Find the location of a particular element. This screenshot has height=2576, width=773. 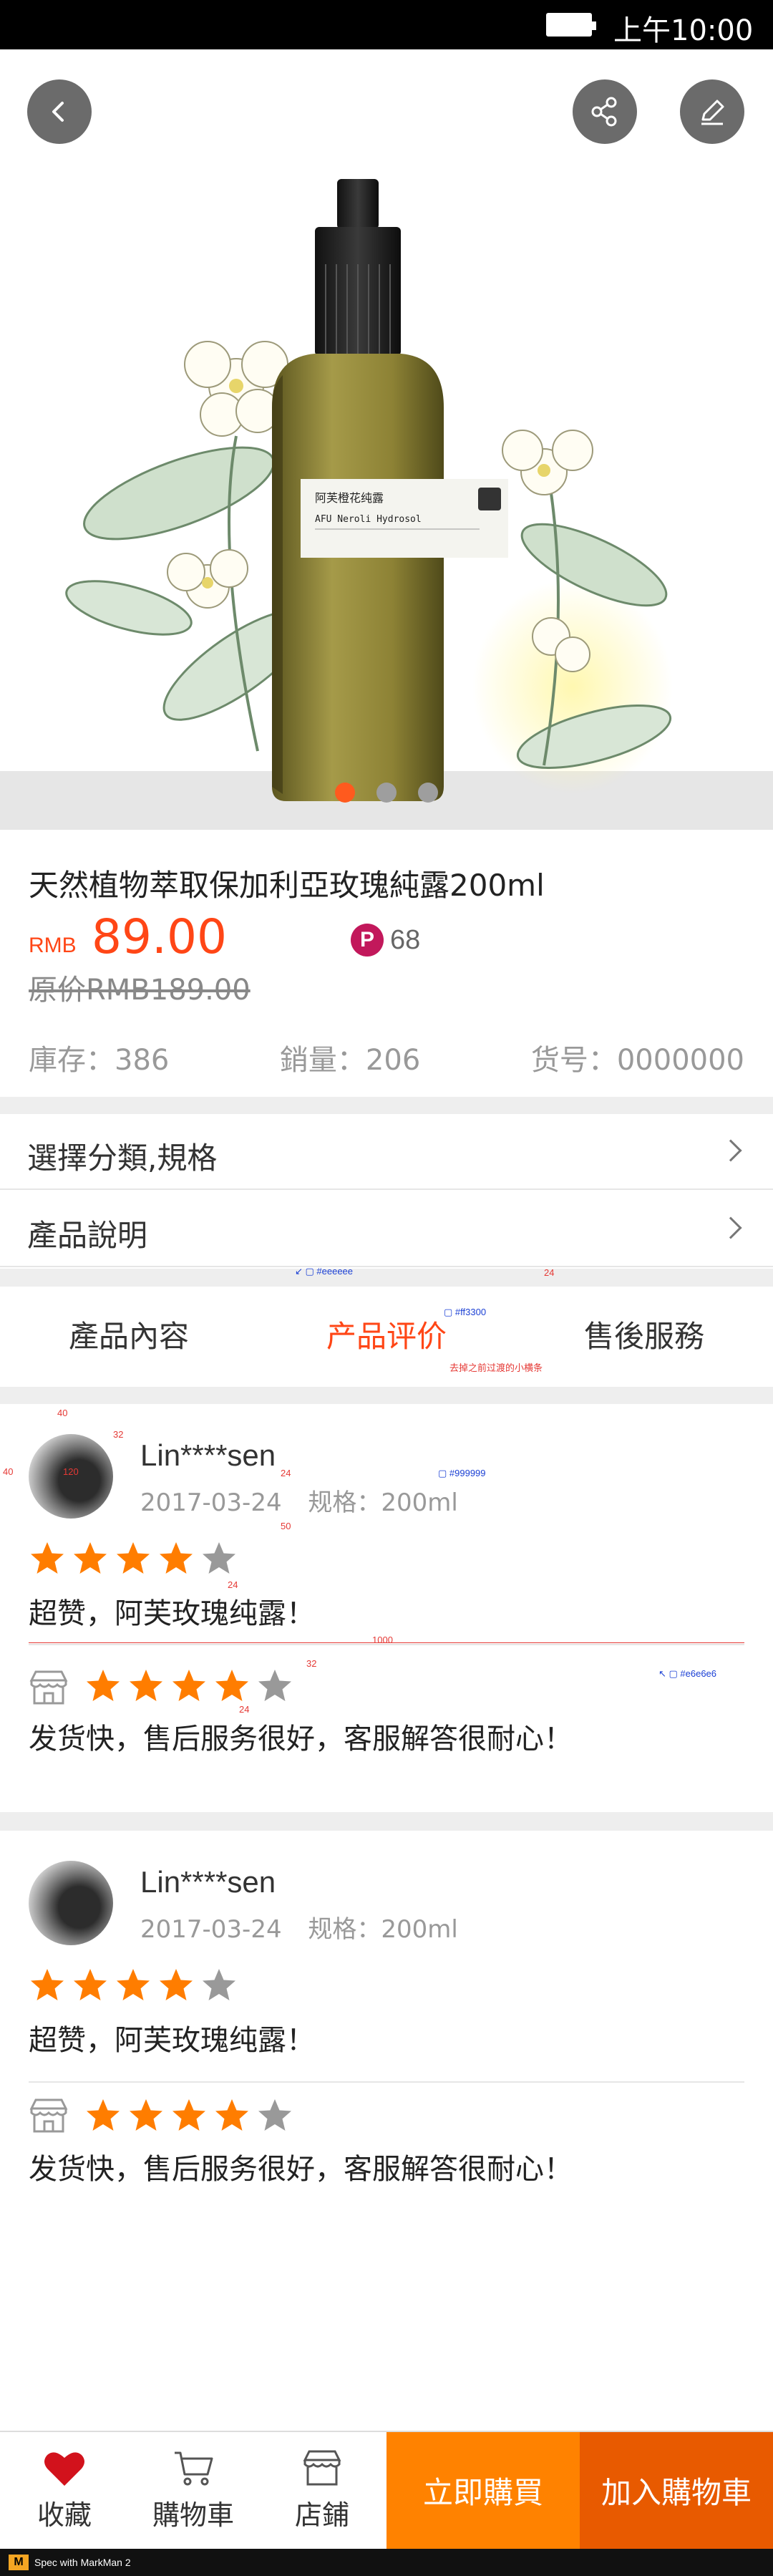

svg-text: AFU Neroli Hydrosol is located at coordinates (368, 519).